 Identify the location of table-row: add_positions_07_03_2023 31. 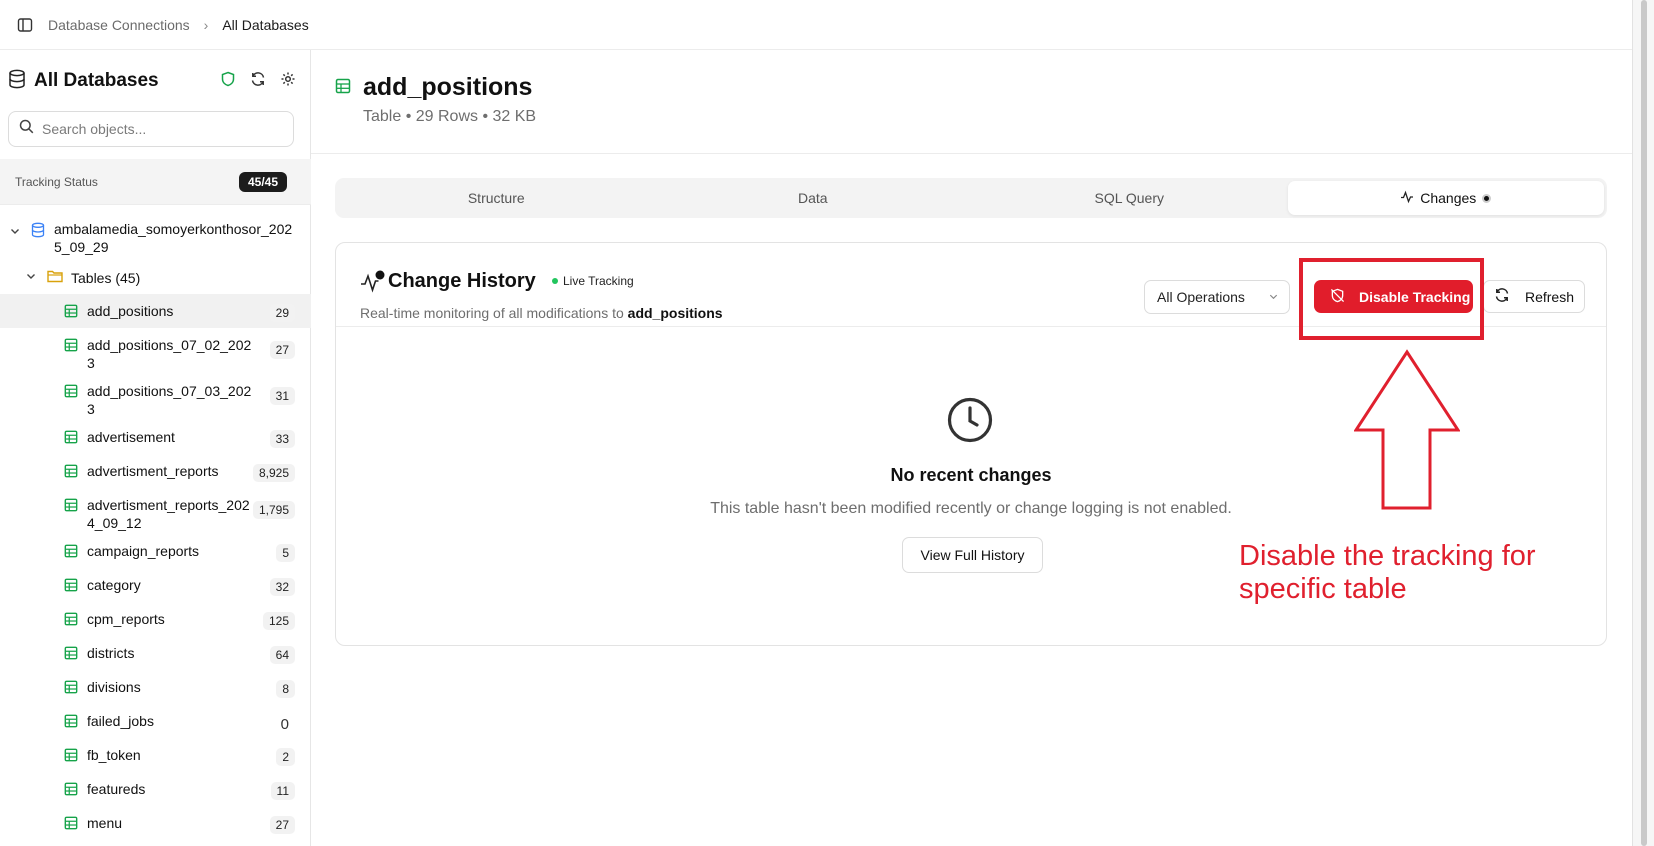
(155, 397).